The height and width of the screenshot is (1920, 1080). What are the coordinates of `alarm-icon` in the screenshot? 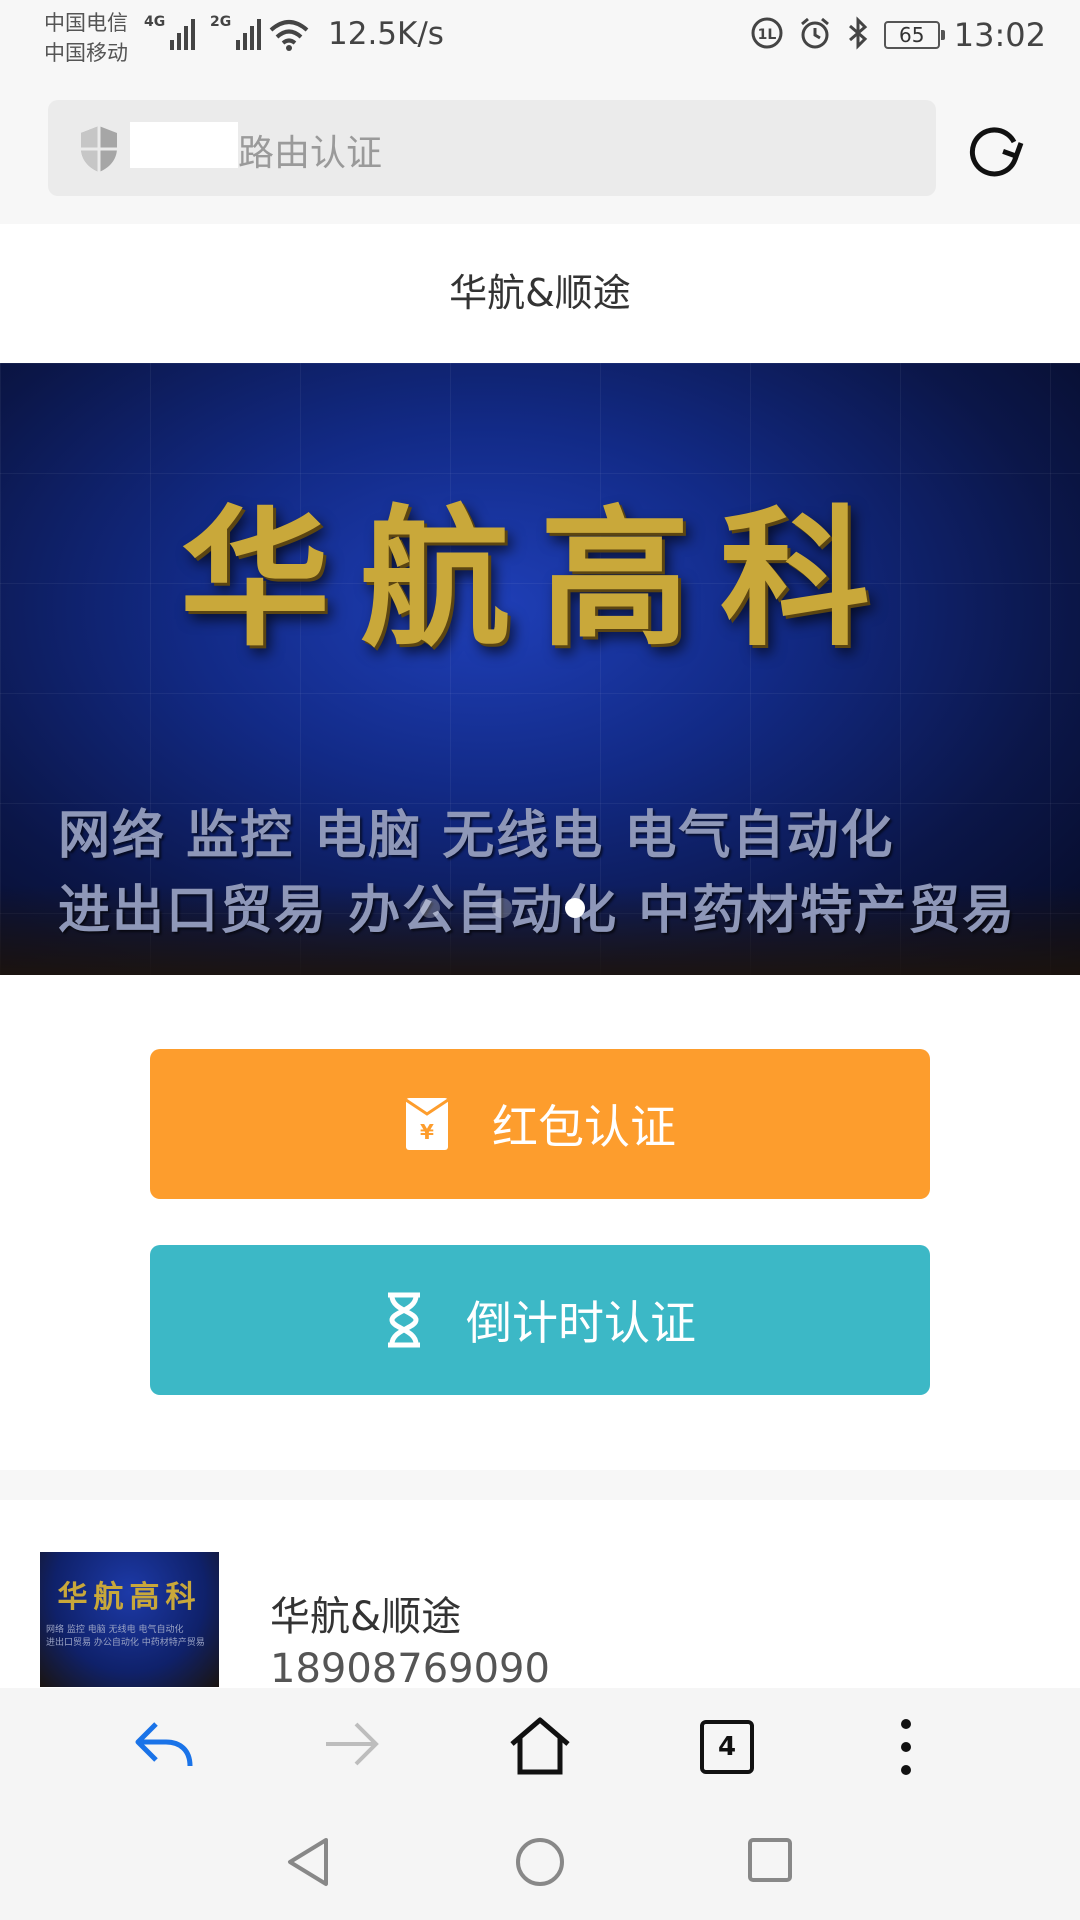 It's located at (815, 35).